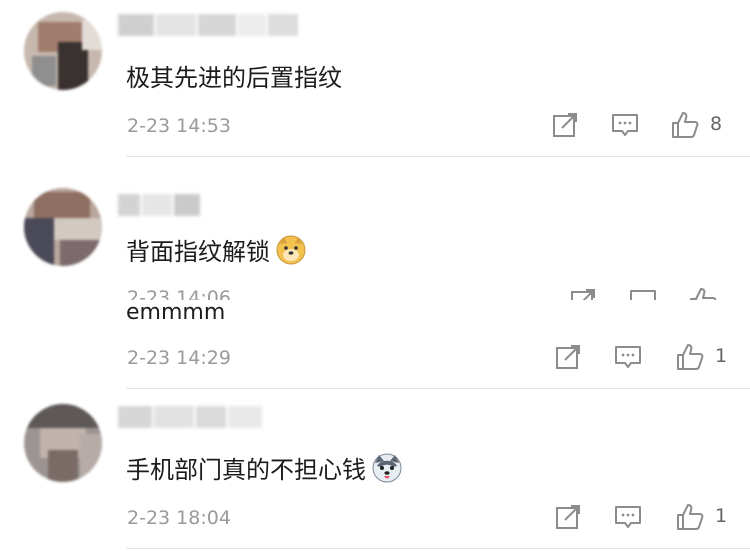 The width and height of the screenshot is (750, 551). What do you see at coordinates (179, 126) in the screenshot?
I see `comment-time: 2-23 14:53` at bounding box center [179, 126].